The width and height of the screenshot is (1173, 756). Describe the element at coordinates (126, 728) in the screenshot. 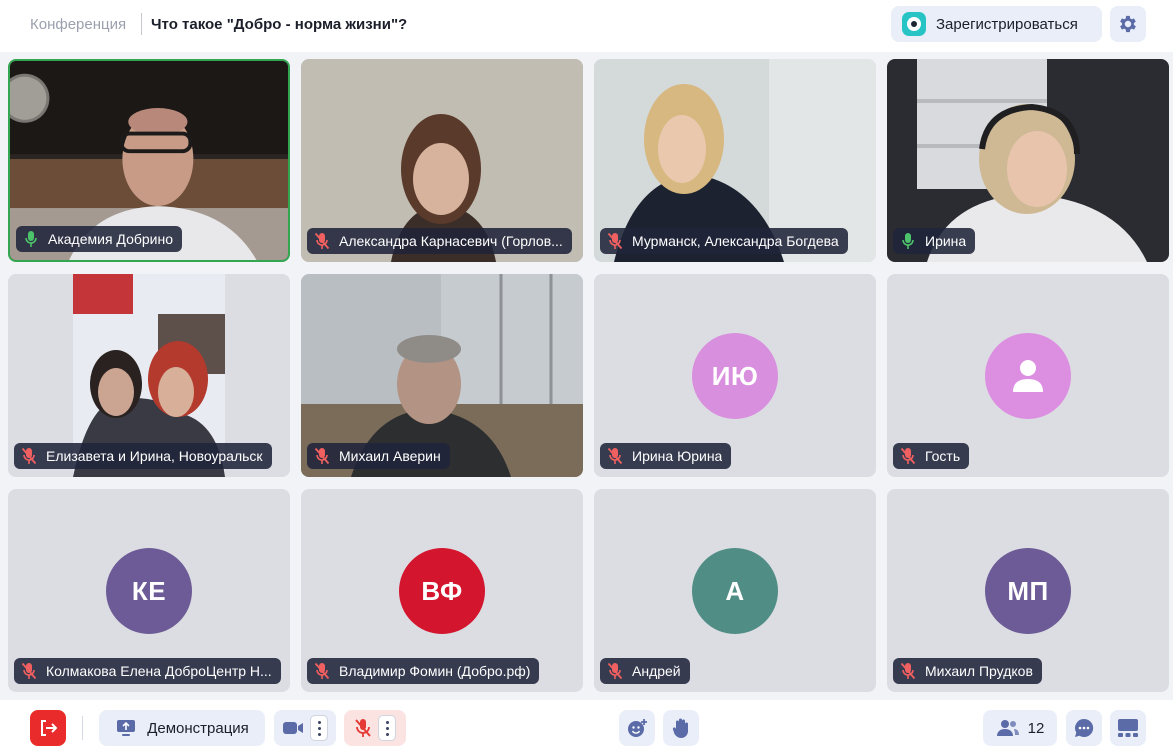

I see `screen-share-icon` at that location.